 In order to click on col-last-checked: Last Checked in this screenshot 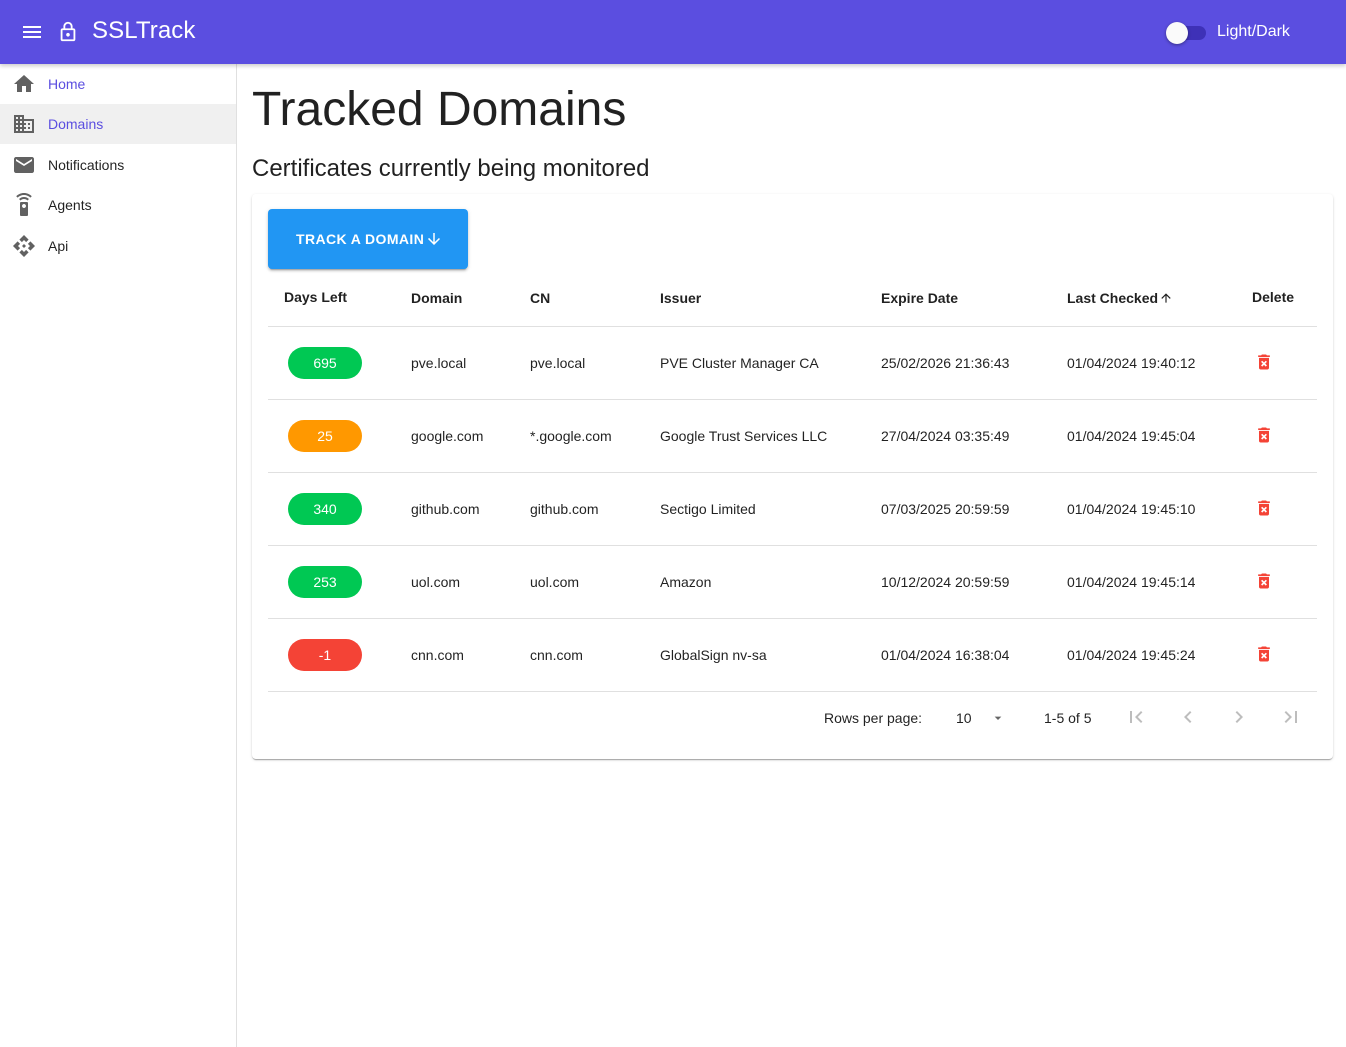, I will do `click(1112, 298)`.